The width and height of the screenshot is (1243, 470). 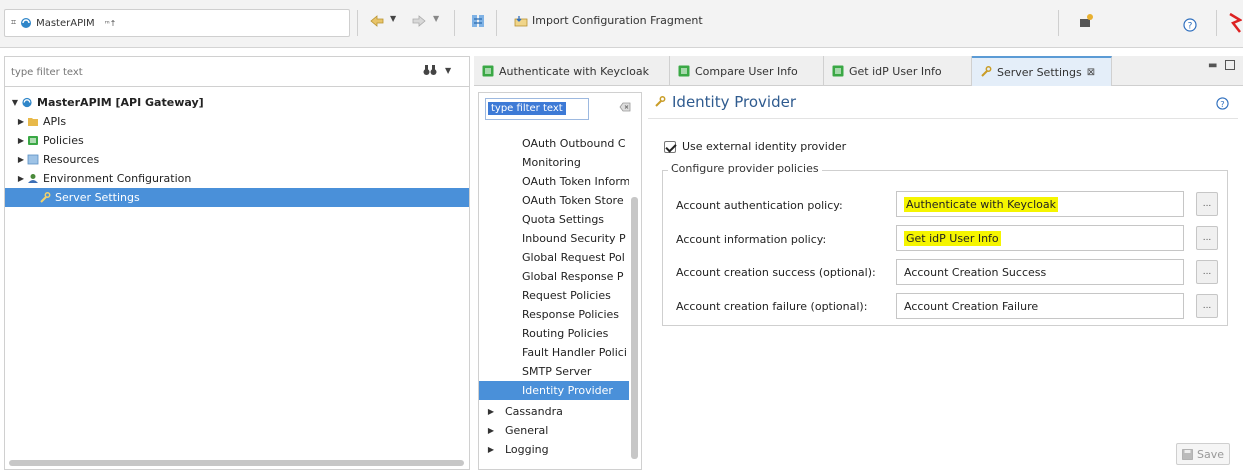 What do you see at coordinates (554, 430) in the screenshot?
I see `nav-item-general: ▶ General` at bounding box center [554, 430].